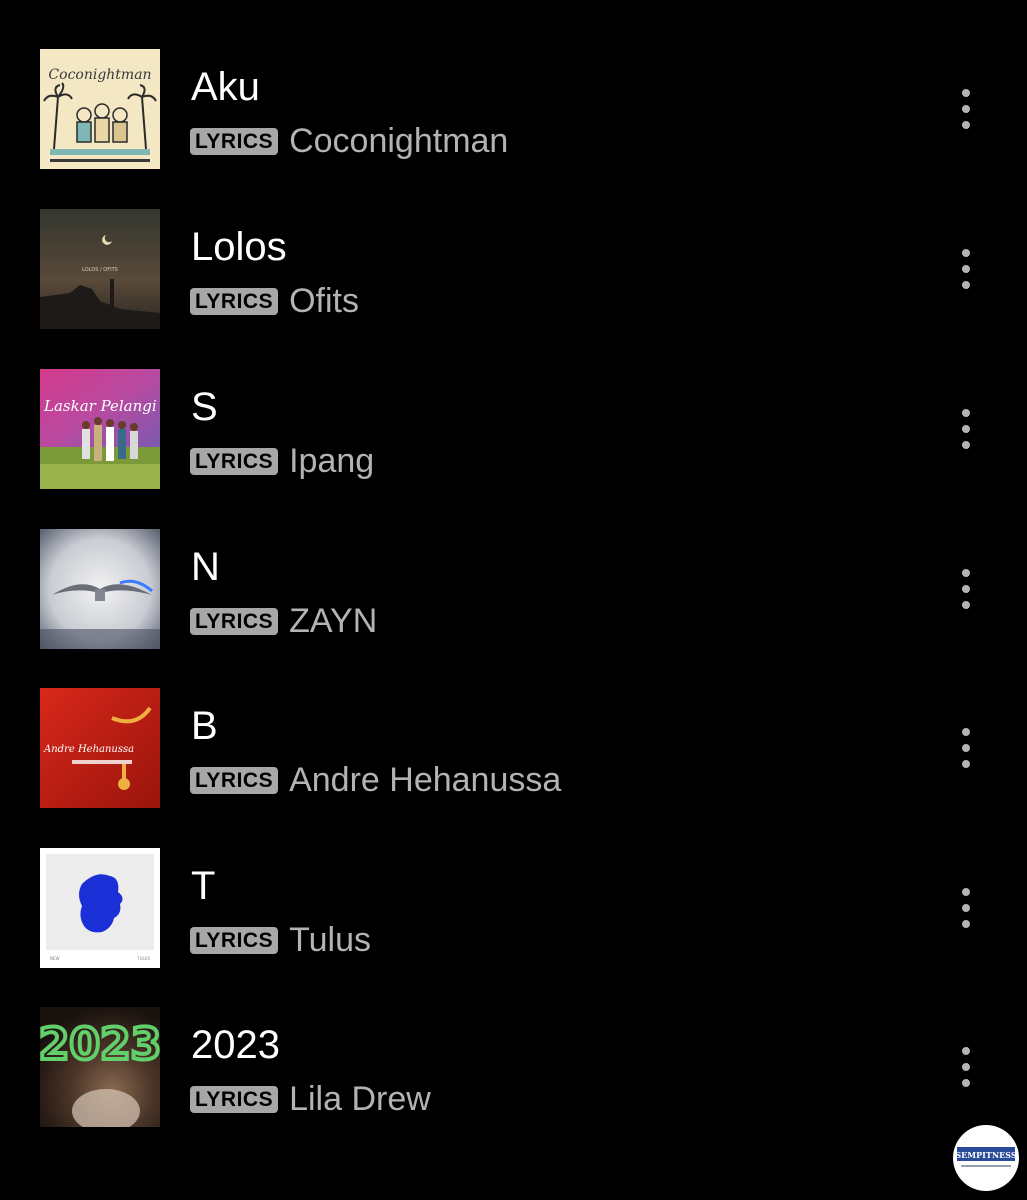 Image resolution: width=1027 pixels, height=1200 pixels. Describe the element at coordinates (204, 407) in the screenshot. I see `track-title: S` at that location.